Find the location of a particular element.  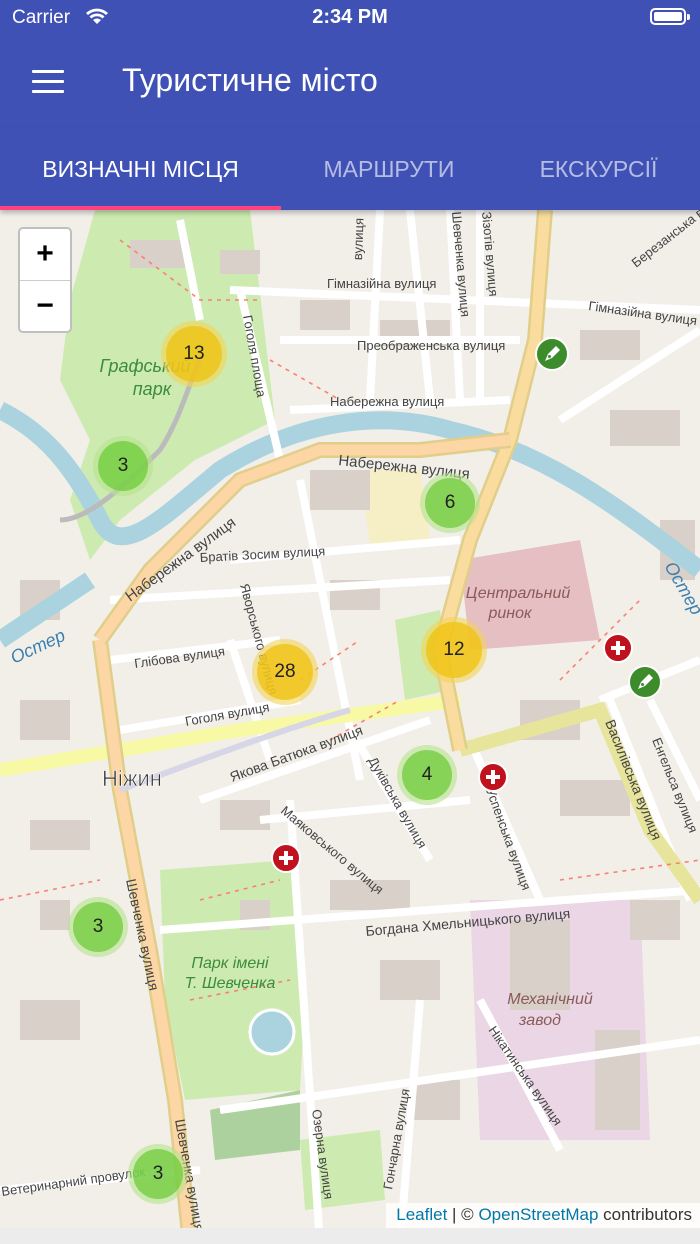

poi-label: Механічний is located at coordinates (550, 999).